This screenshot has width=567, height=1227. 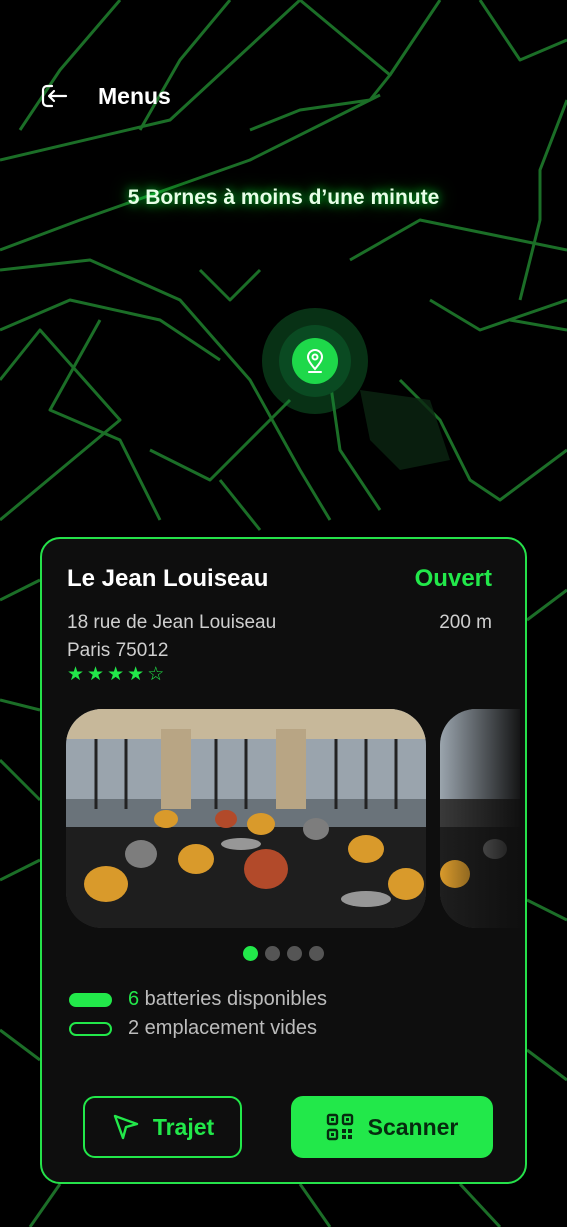 I want to click on rating-stars: ★ ★ ★ ★ ☆, so click(x=115, y=675).